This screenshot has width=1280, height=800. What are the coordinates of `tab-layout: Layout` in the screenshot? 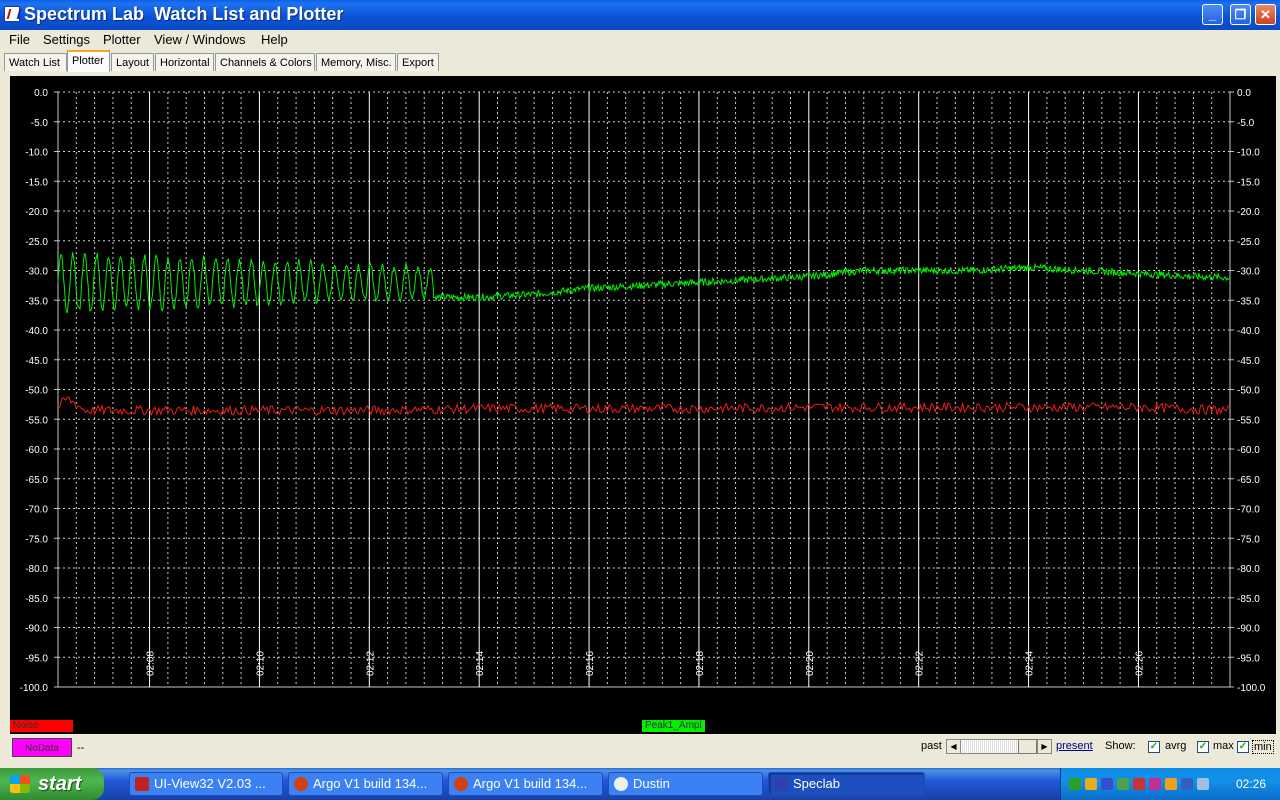 It's located at (132, 62).